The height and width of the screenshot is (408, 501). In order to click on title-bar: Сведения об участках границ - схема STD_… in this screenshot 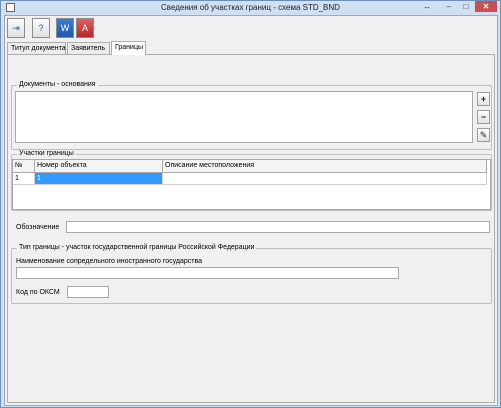, I will do `click(250, 8)`.